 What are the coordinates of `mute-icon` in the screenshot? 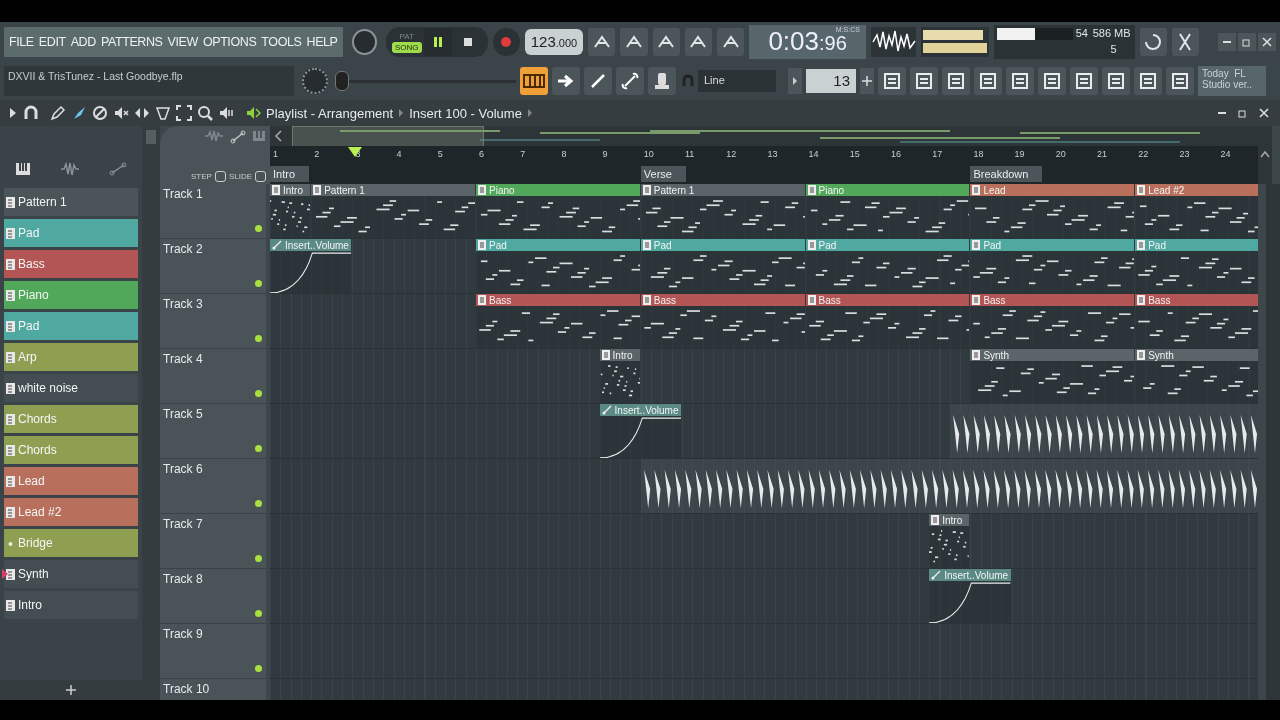 It's located at (121, 113).